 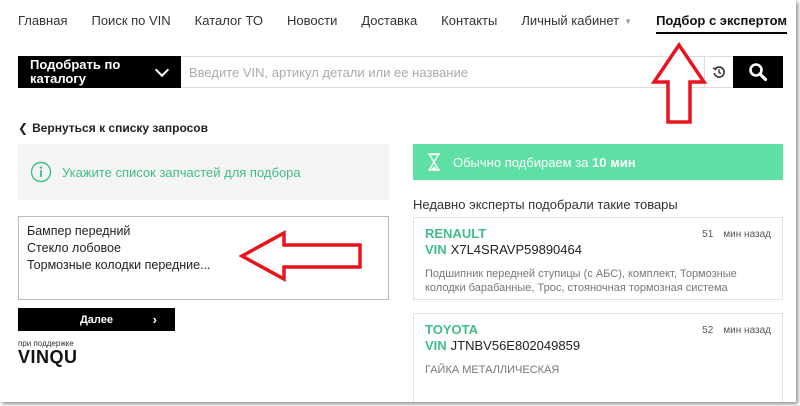 What do you see at coordinates (42, 20) in the screenshot?
I see `nav-item-home: Главная` at bounding box center [42, 20].